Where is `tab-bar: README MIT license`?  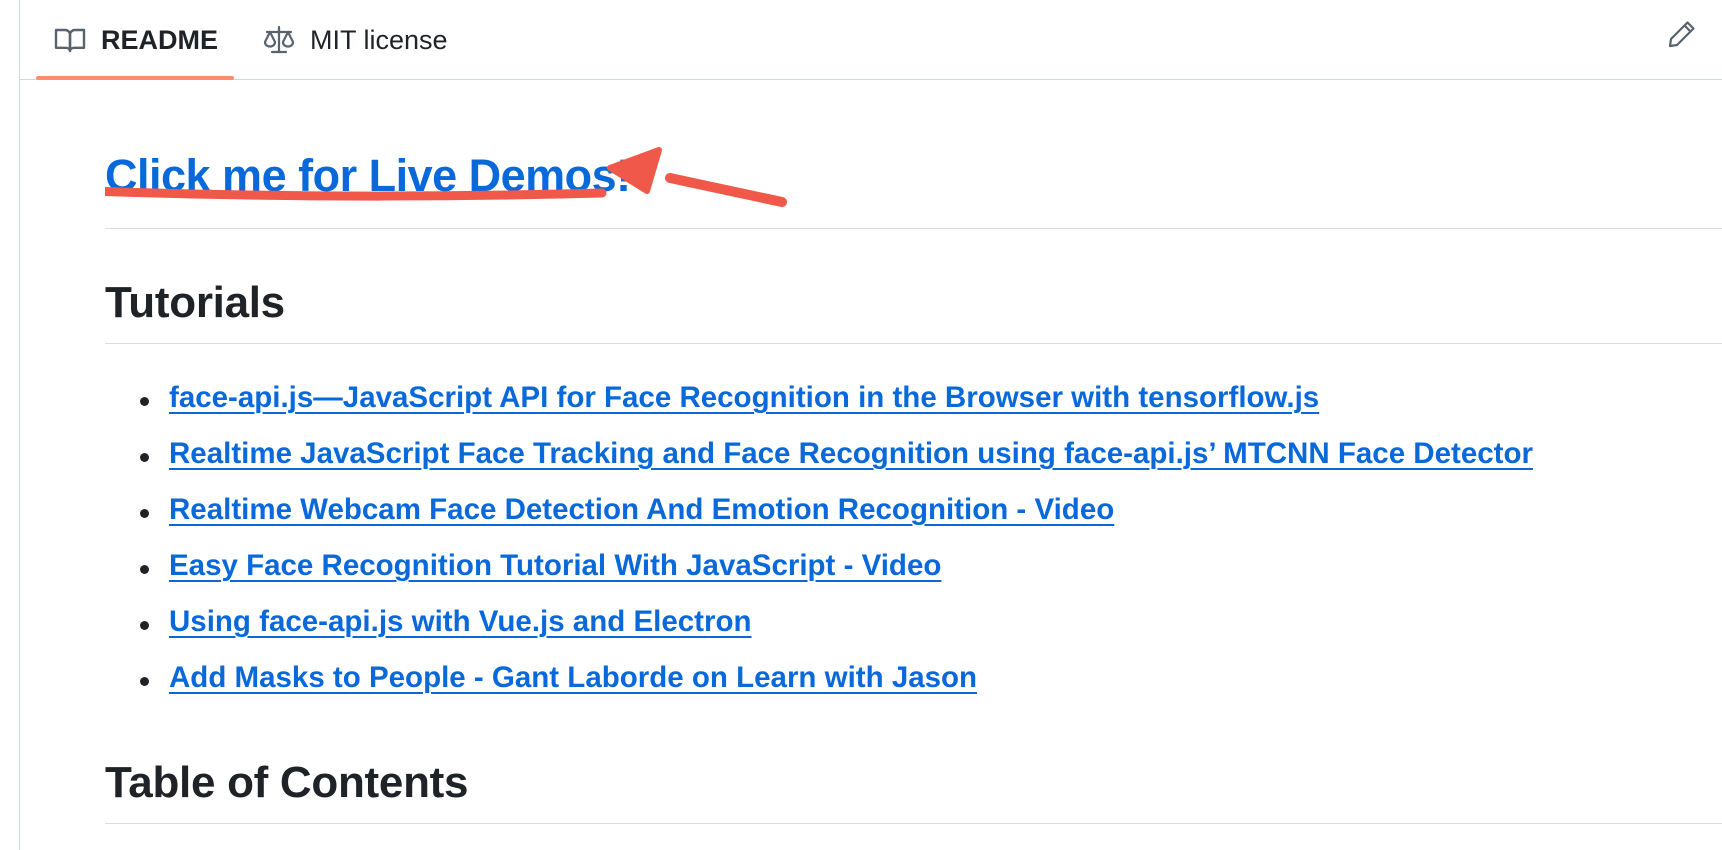 tab-bar: README MIT license is located at coordinates (871, 40).